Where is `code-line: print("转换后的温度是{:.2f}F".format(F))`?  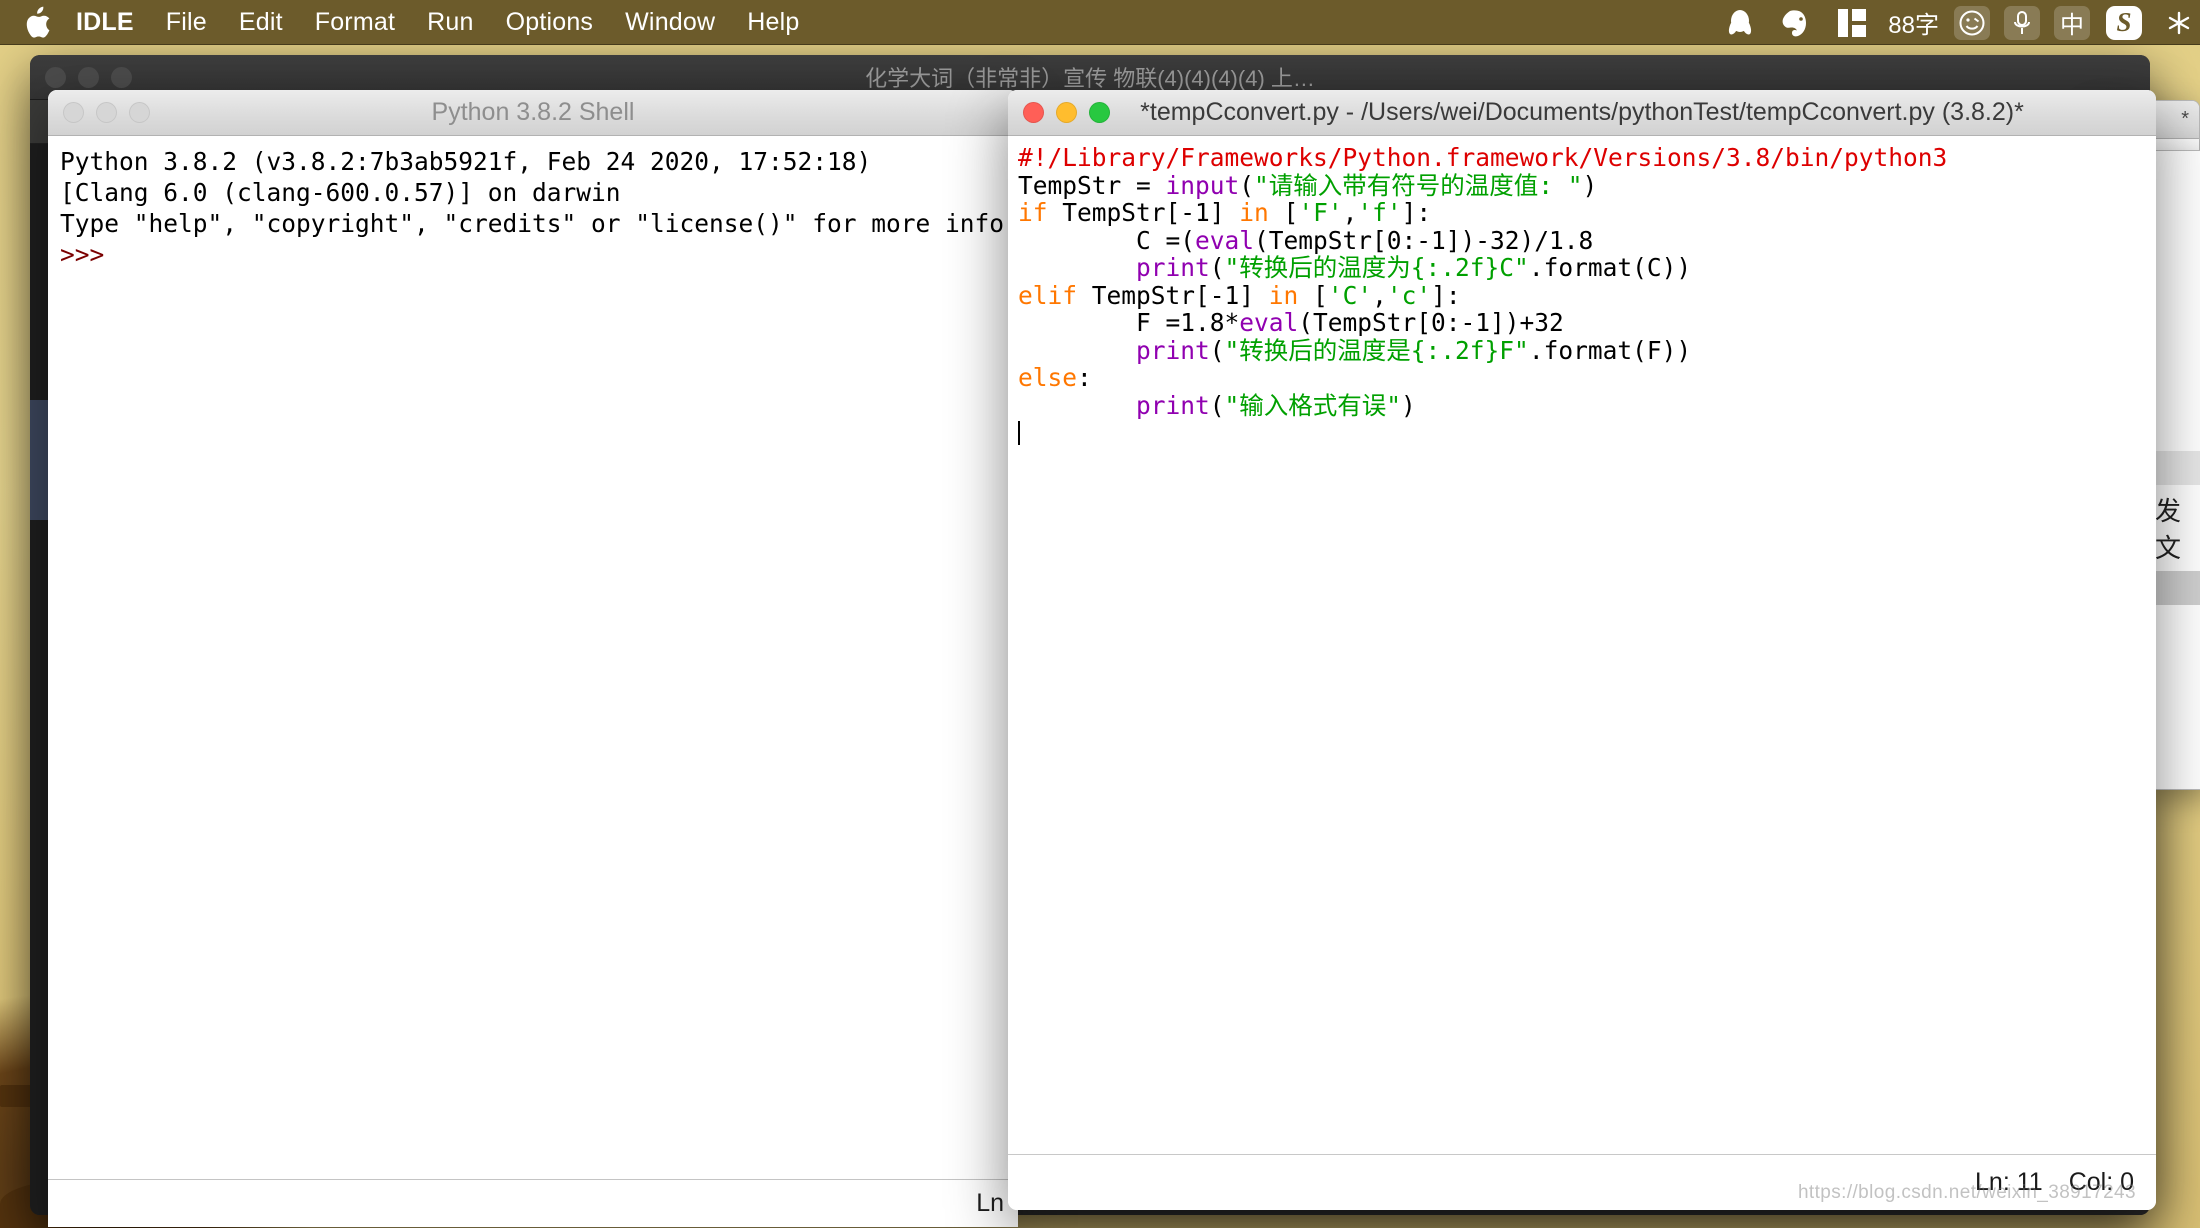 code-line: print("转换后的温度是{:.2f}F".format(F)) is located at coordinates (1584, 350).